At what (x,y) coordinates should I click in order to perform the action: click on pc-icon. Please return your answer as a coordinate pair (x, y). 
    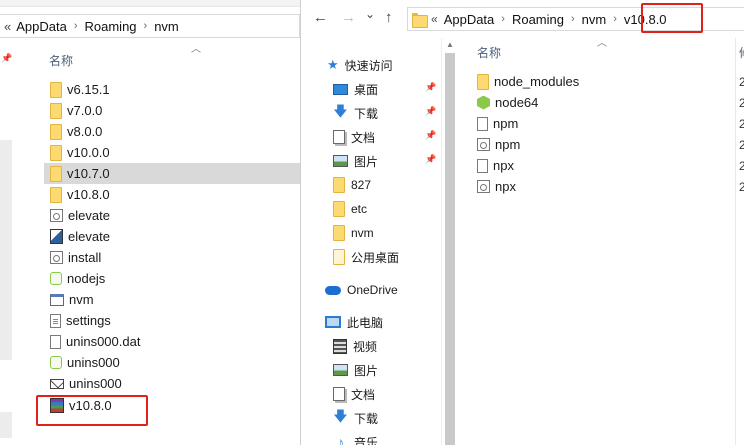
    Looking at the image, I should click on (333, 322).